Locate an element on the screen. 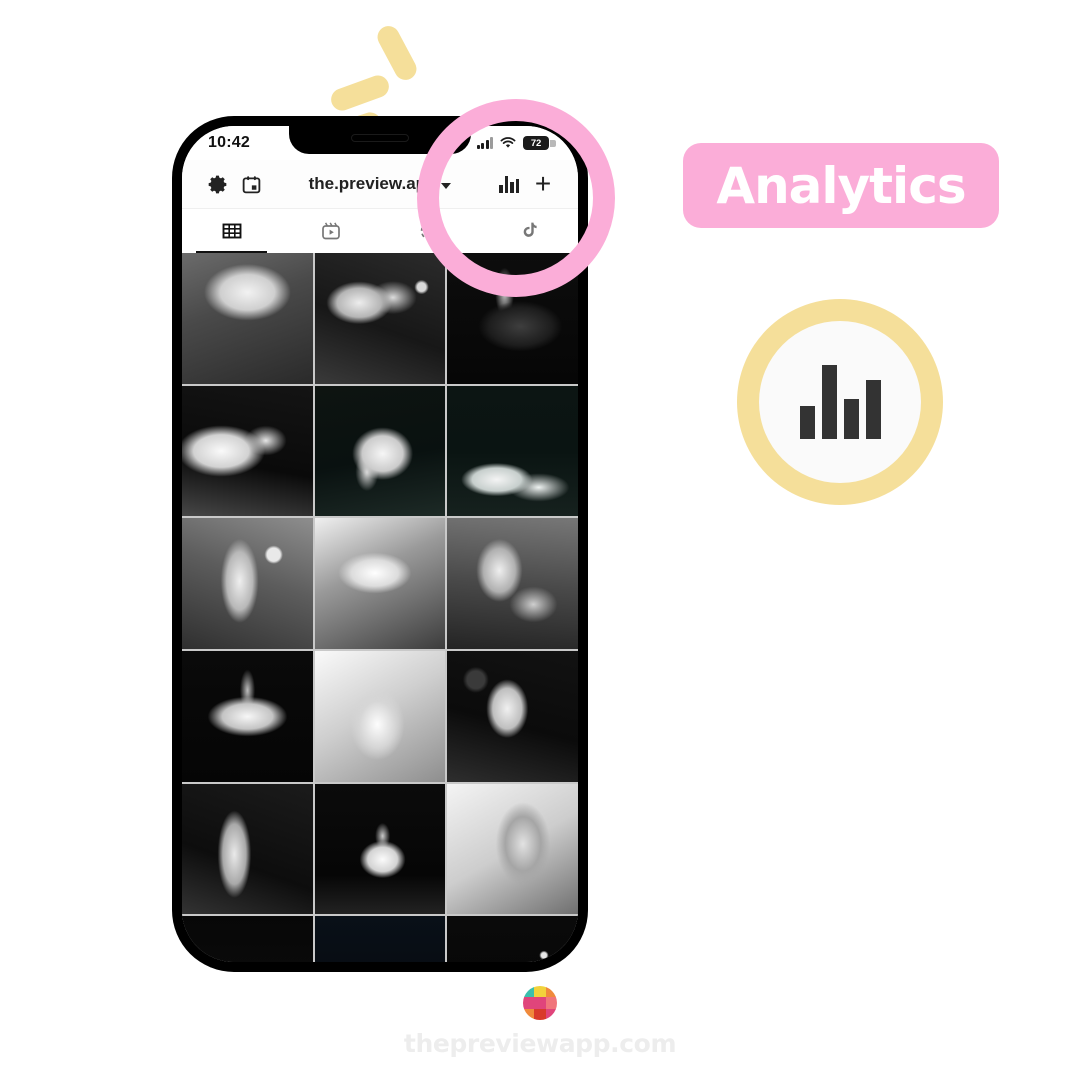 This screenshot has width=1080, height=1080. calendar-button is located at coordinates (251, 184).